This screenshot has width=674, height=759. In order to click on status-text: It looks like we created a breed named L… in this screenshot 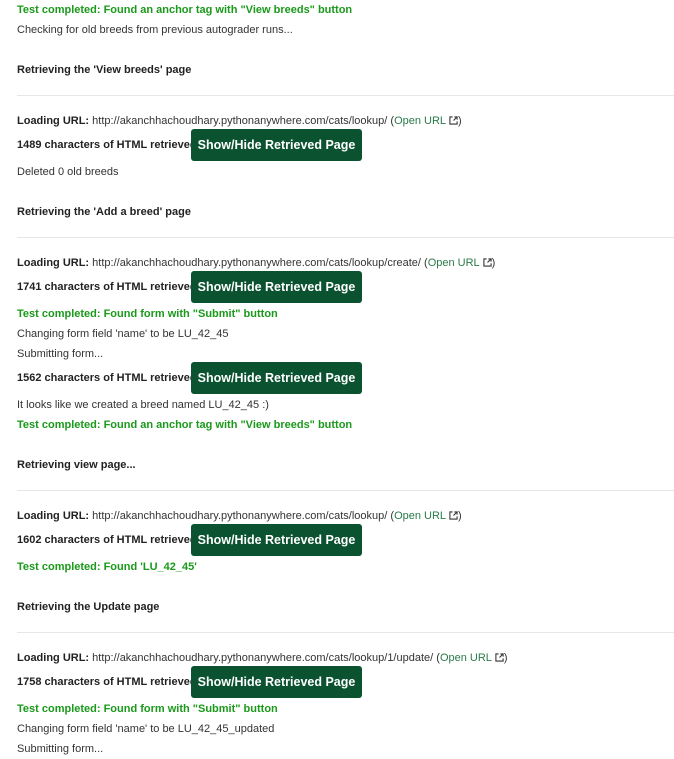, I will do `click(143, 405)`.